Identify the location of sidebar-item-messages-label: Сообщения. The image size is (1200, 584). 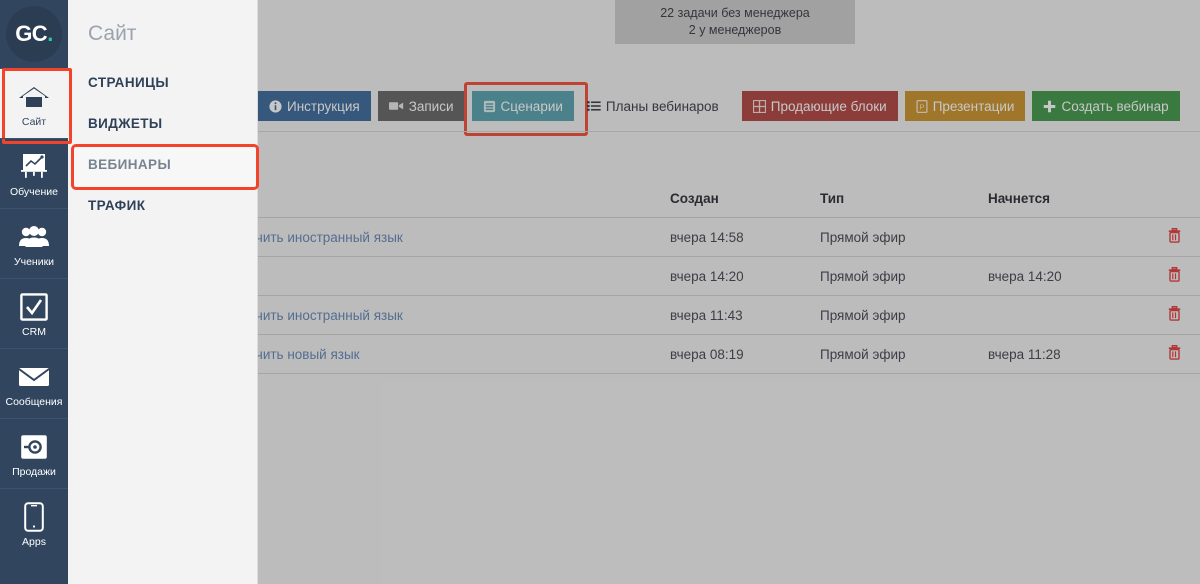
(34, 401).